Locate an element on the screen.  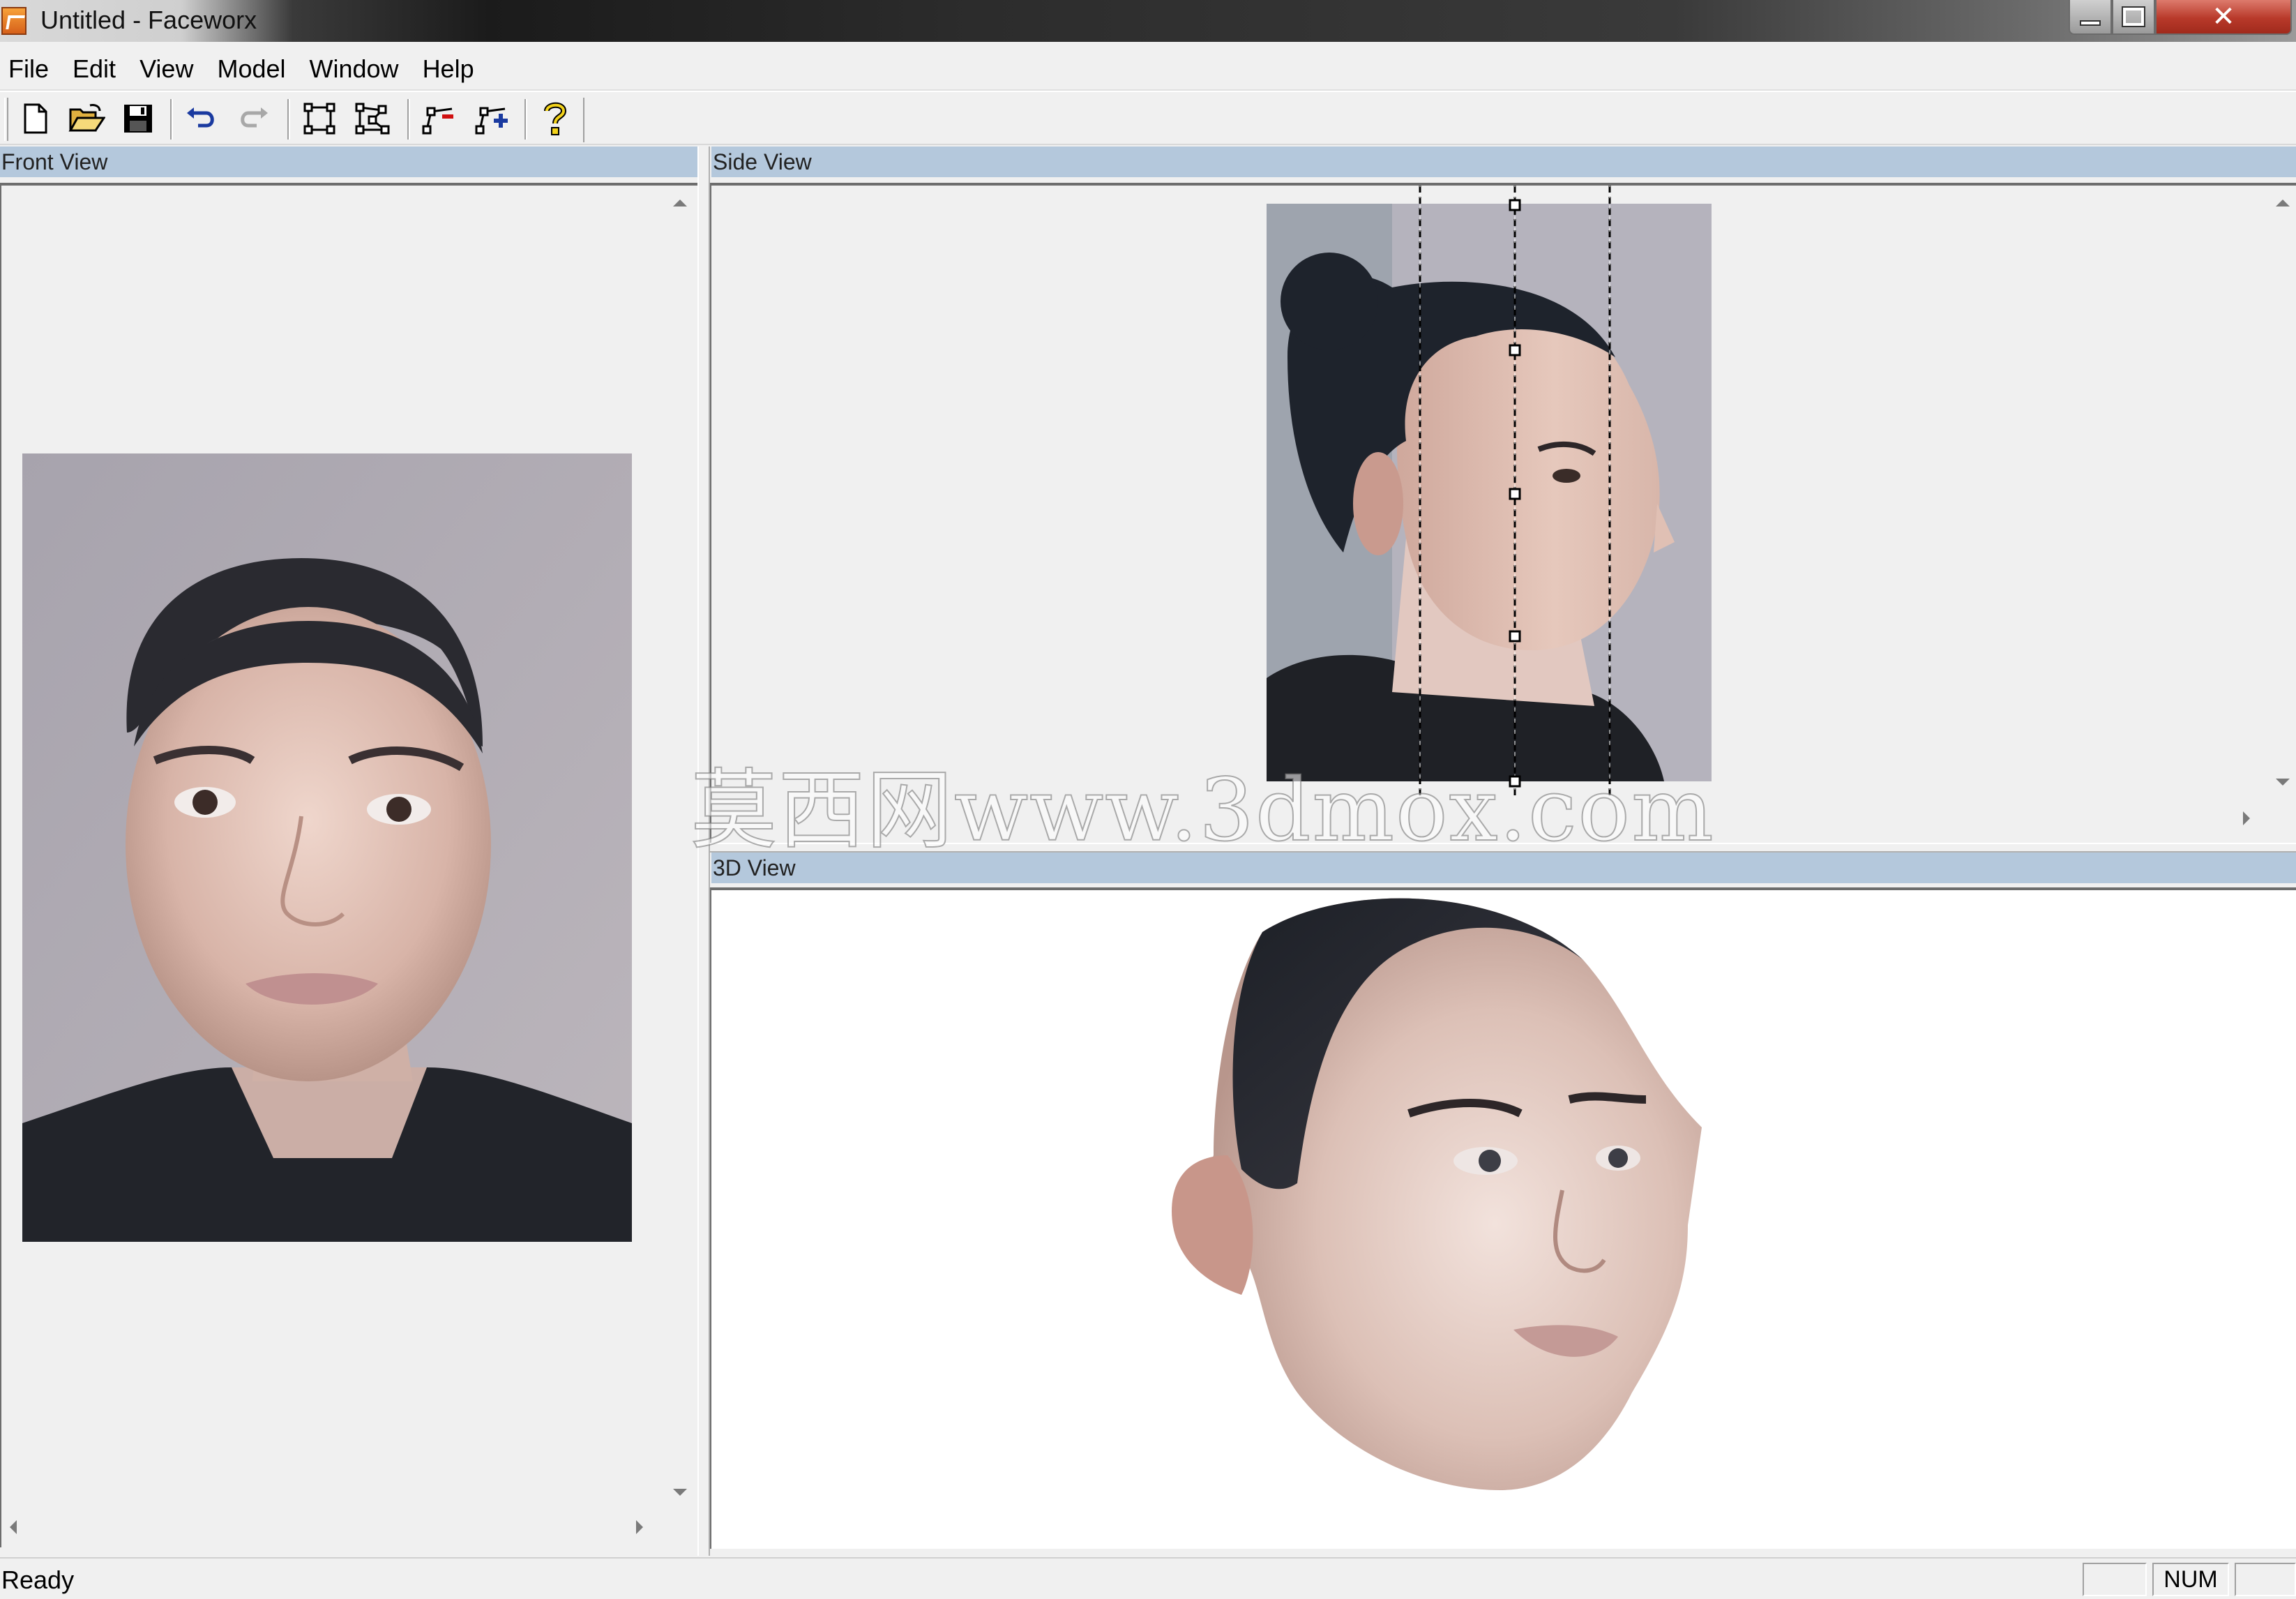
window-title: Untitled - Faceworx is located at coordinates (148, 20).